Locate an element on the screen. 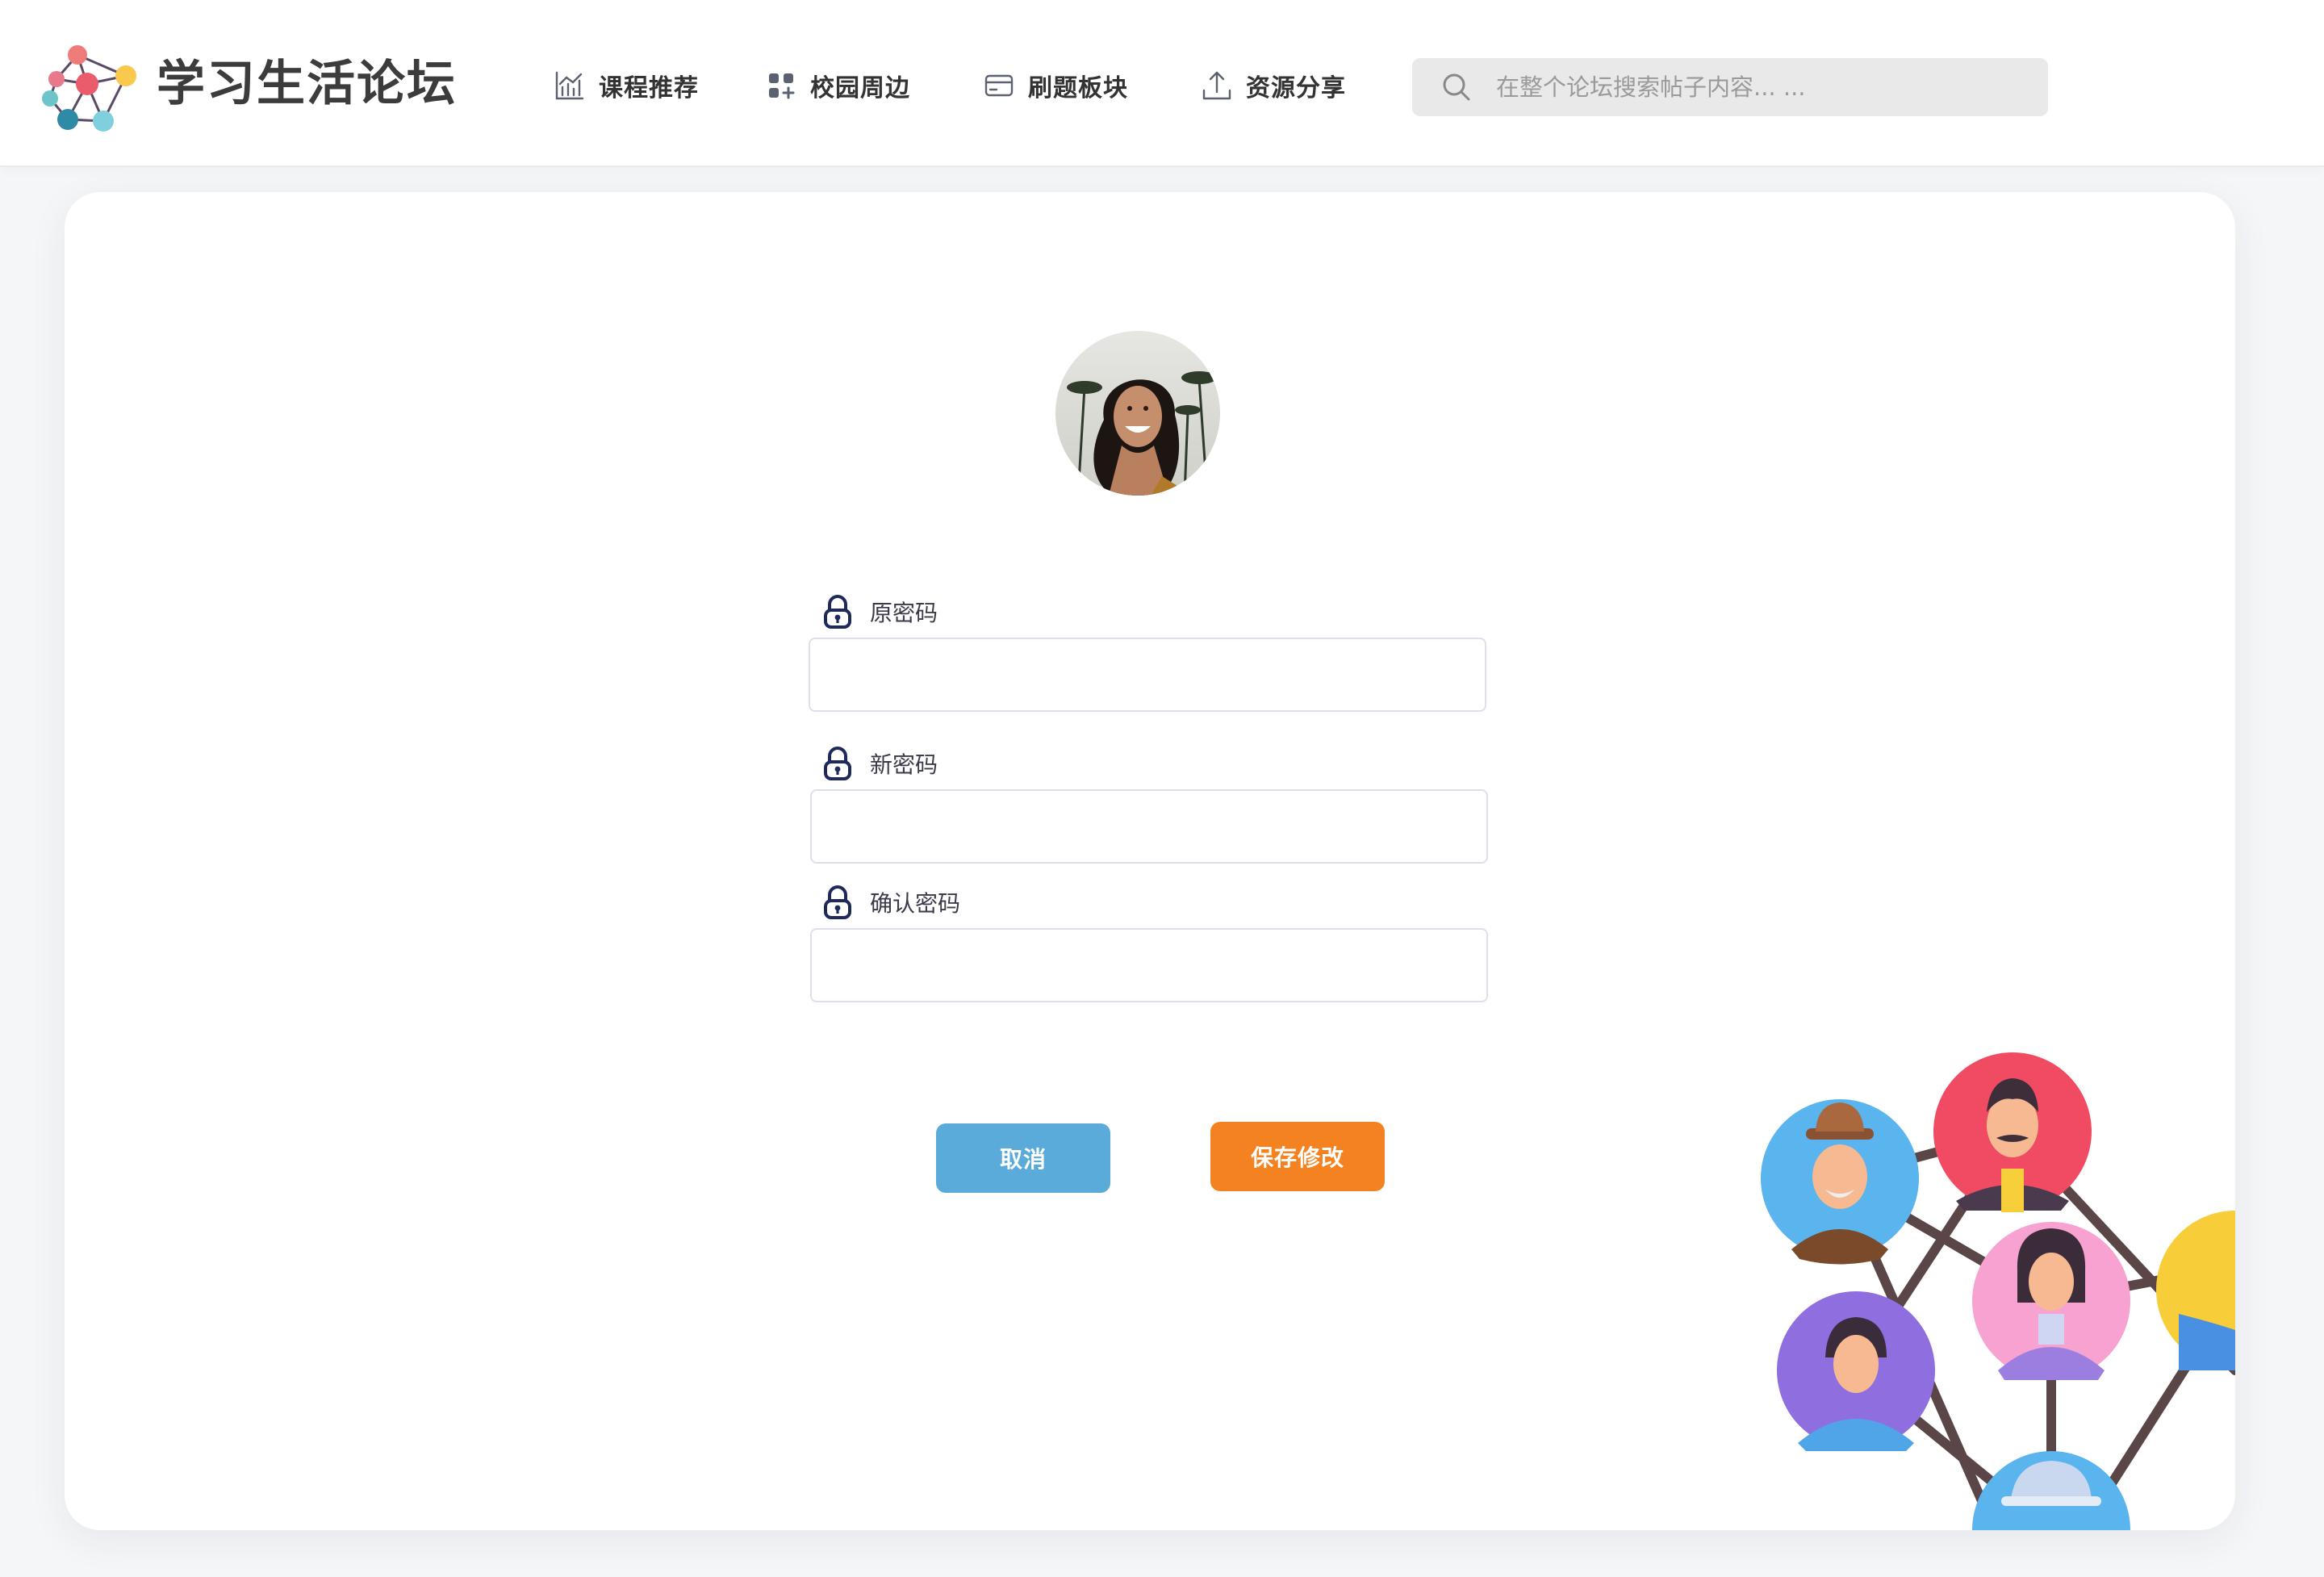 This screenshot has width=2324, height=1577. old-password-input is located at coordinates (1147, 675).